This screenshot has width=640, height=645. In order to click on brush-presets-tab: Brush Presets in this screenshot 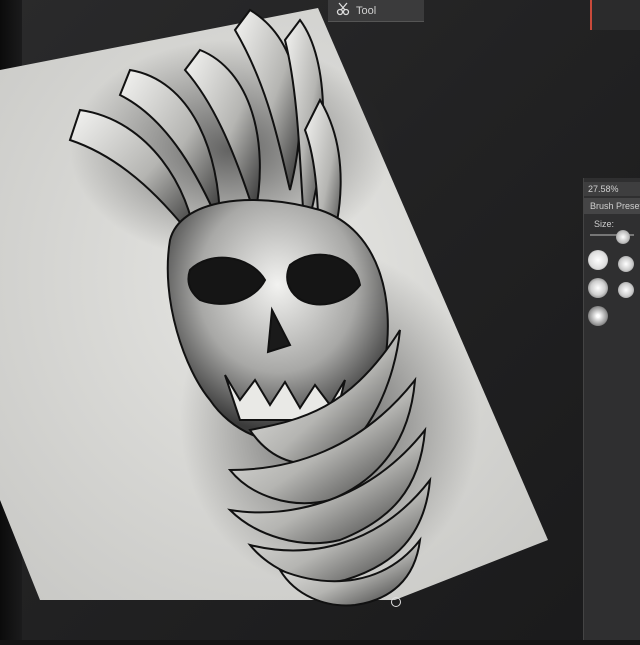, I will do `click(612, 206)`.